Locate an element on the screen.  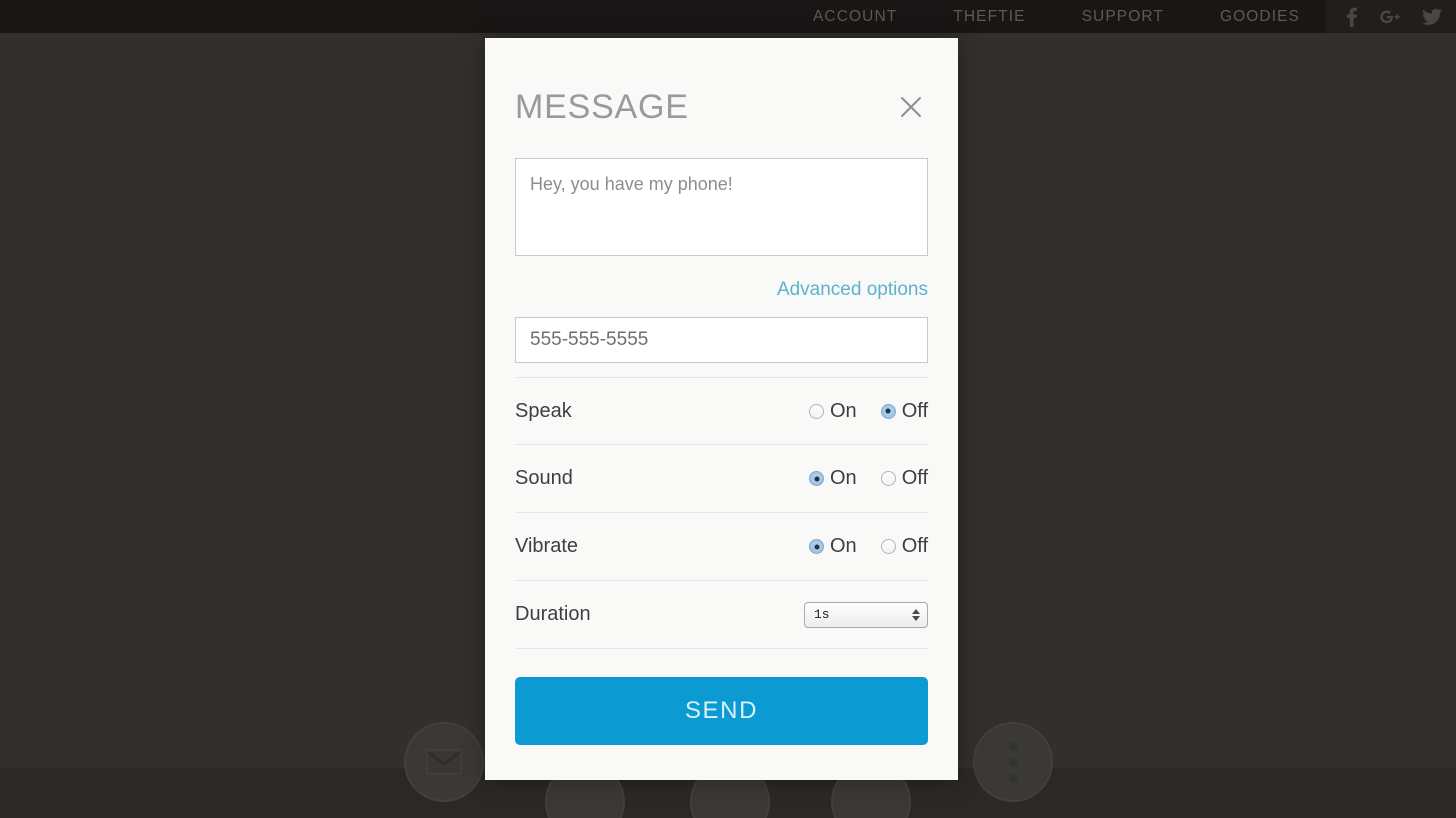
speak-off-label: Off is located at coordinates (914, 410).